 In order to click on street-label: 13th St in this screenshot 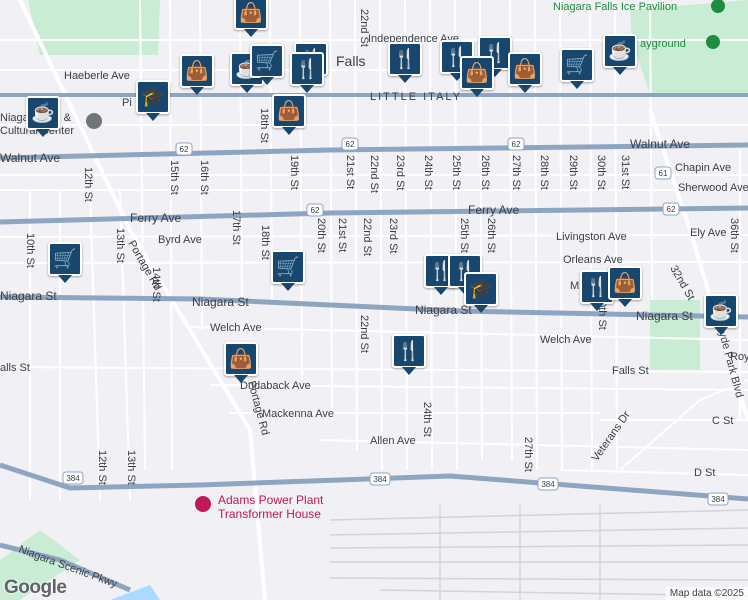, I will do `click(131, 467)`.